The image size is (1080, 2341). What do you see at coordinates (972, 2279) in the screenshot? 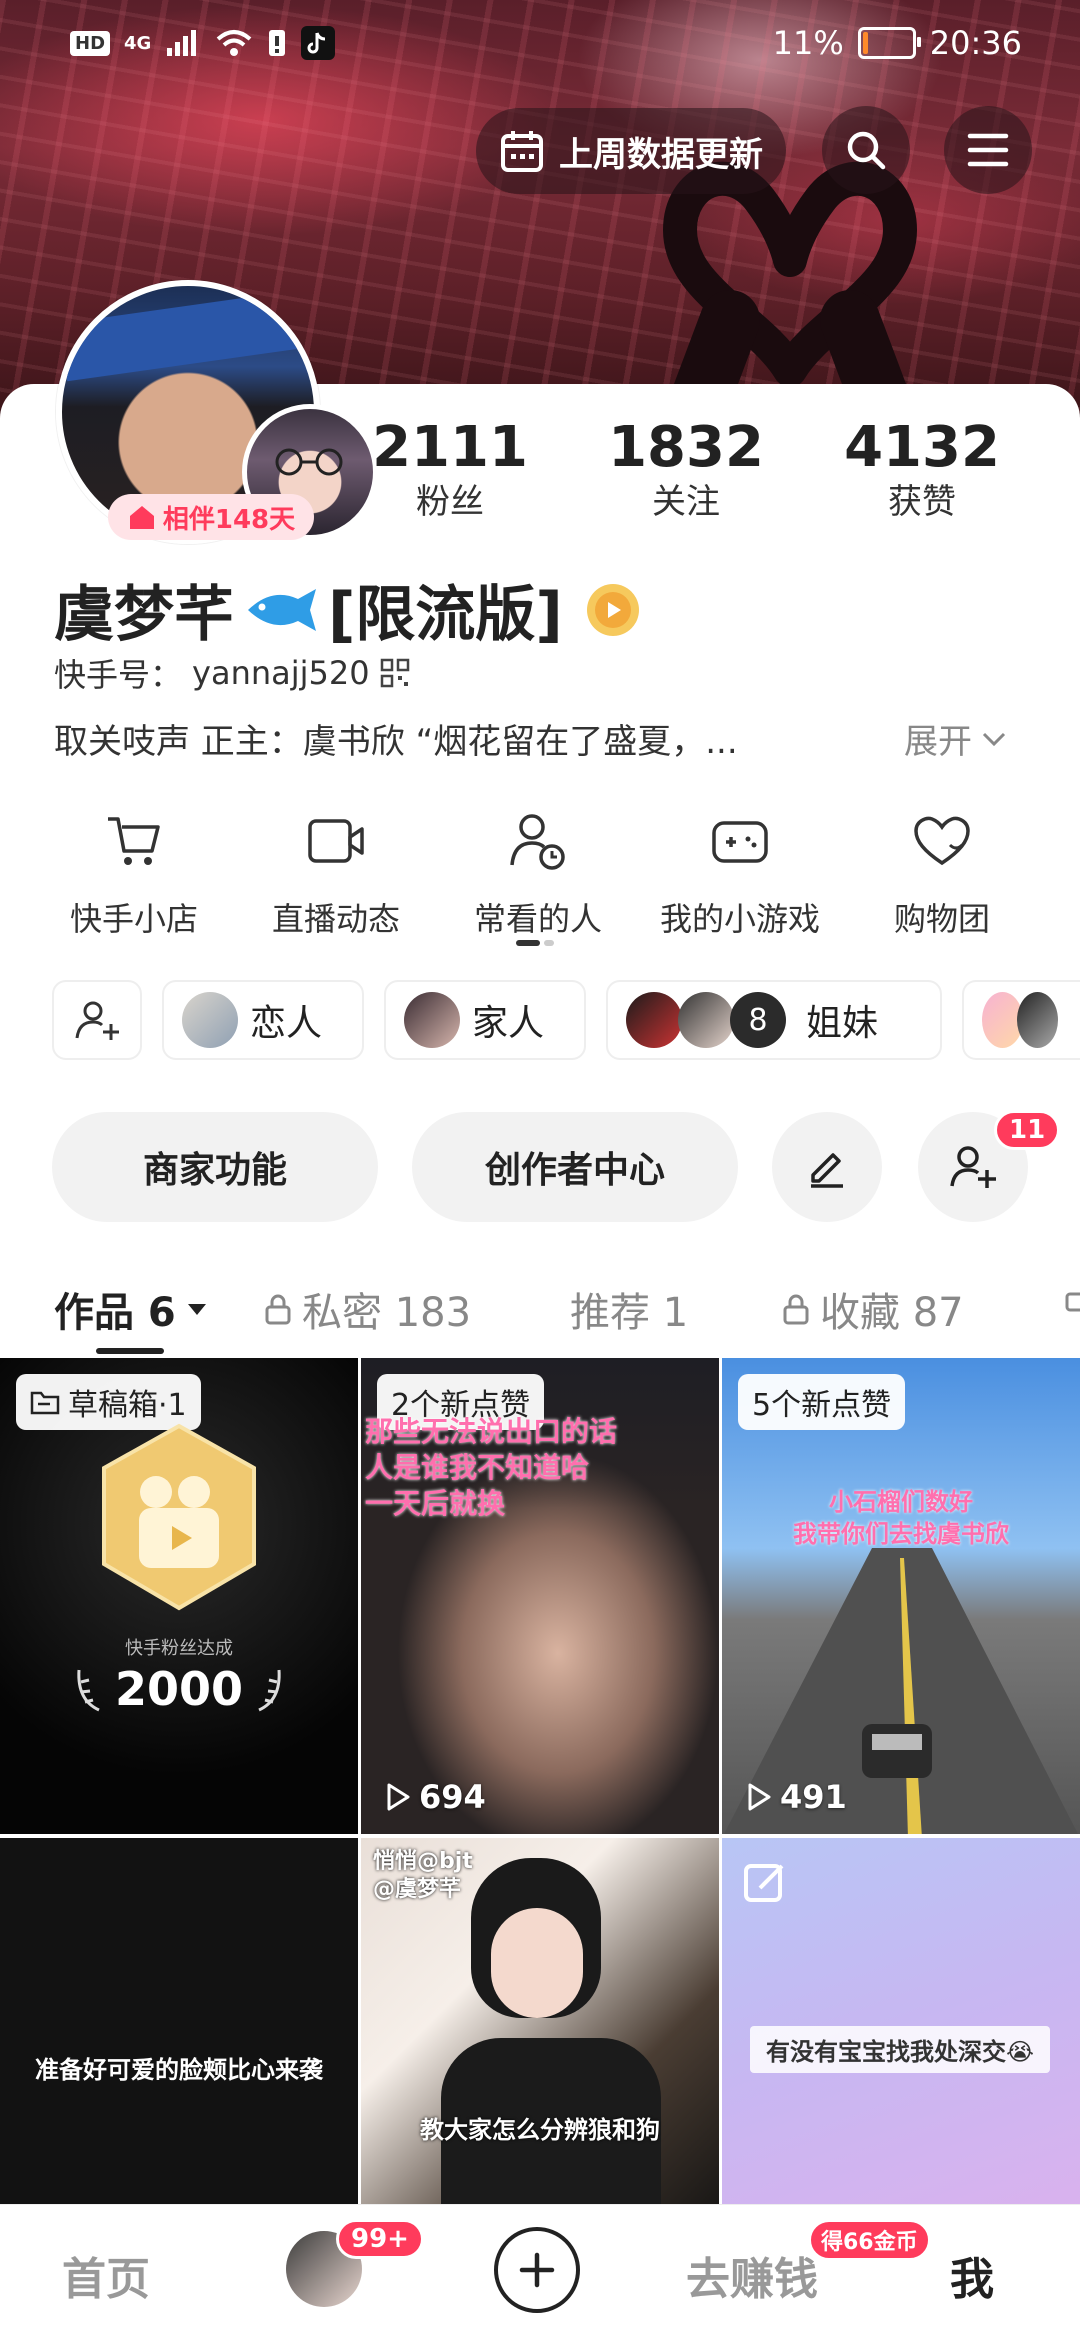
I see `nav-label: 我` at bounding box center [972, 2279].